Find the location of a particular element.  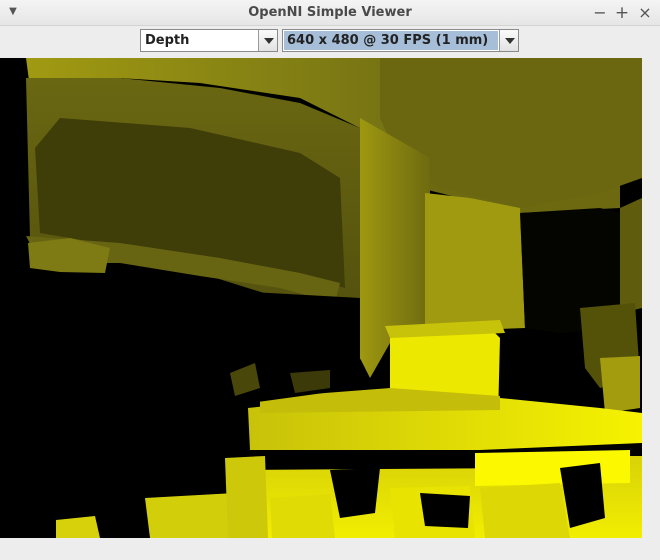

close-icon: × is located at coordinates (645, 13).